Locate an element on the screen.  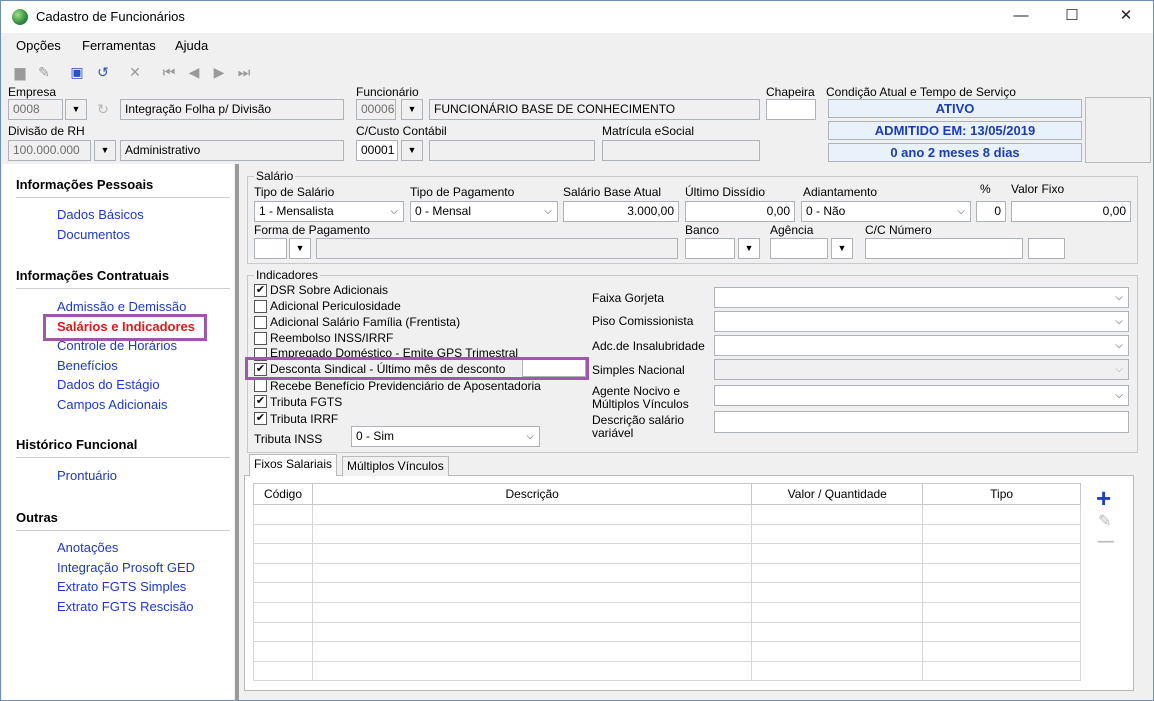
maximize-button: ☐ is located at coordinates (1072, 17).